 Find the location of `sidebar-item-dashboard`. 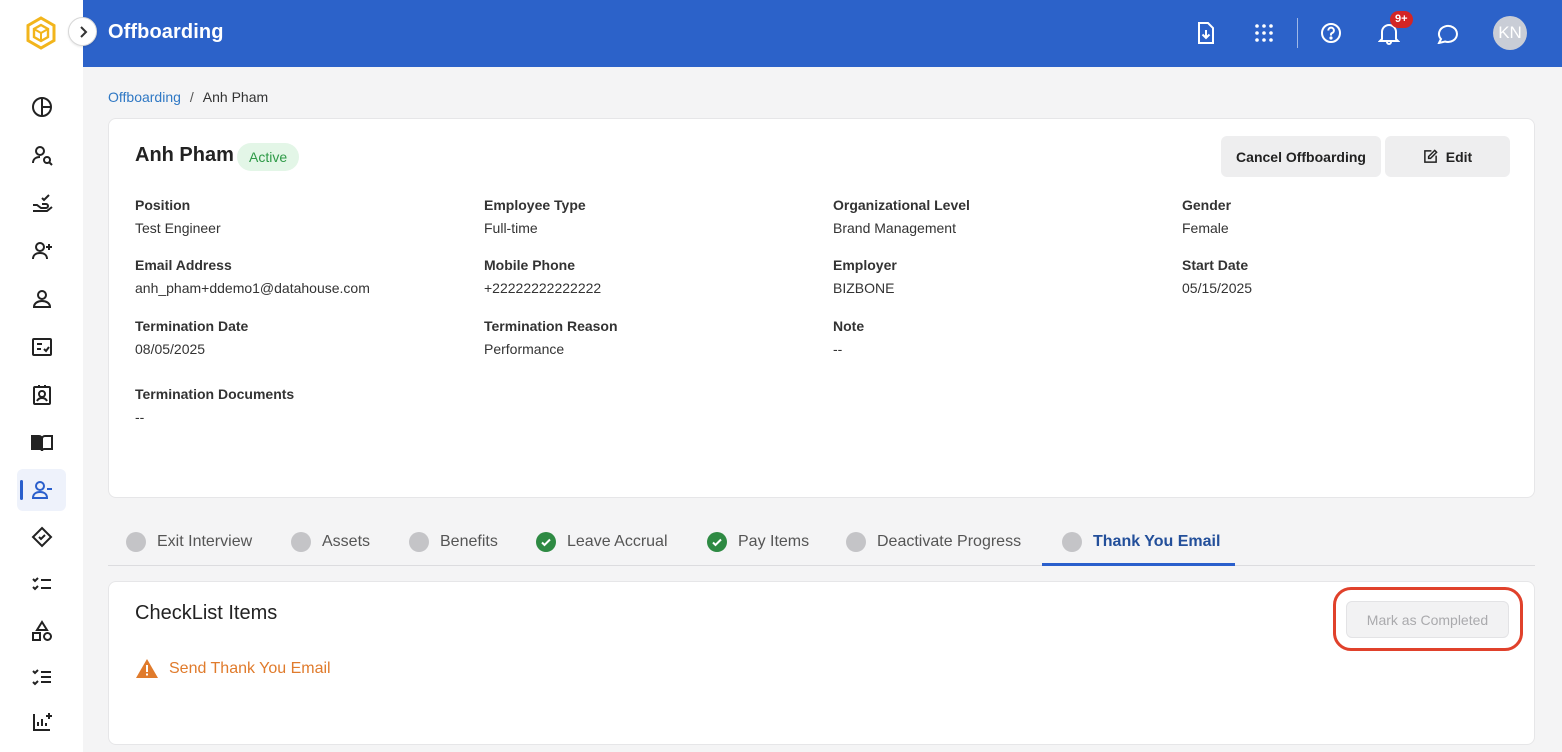

sidebar-item-dashboard is located at coordinates (41, 107).